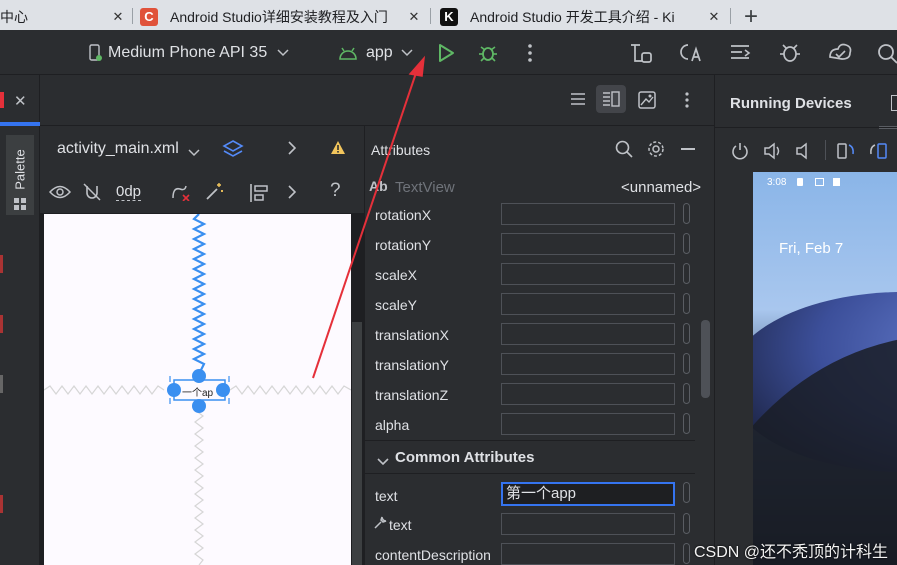  I want to click on rotate-right-icon, so click(879, 152).